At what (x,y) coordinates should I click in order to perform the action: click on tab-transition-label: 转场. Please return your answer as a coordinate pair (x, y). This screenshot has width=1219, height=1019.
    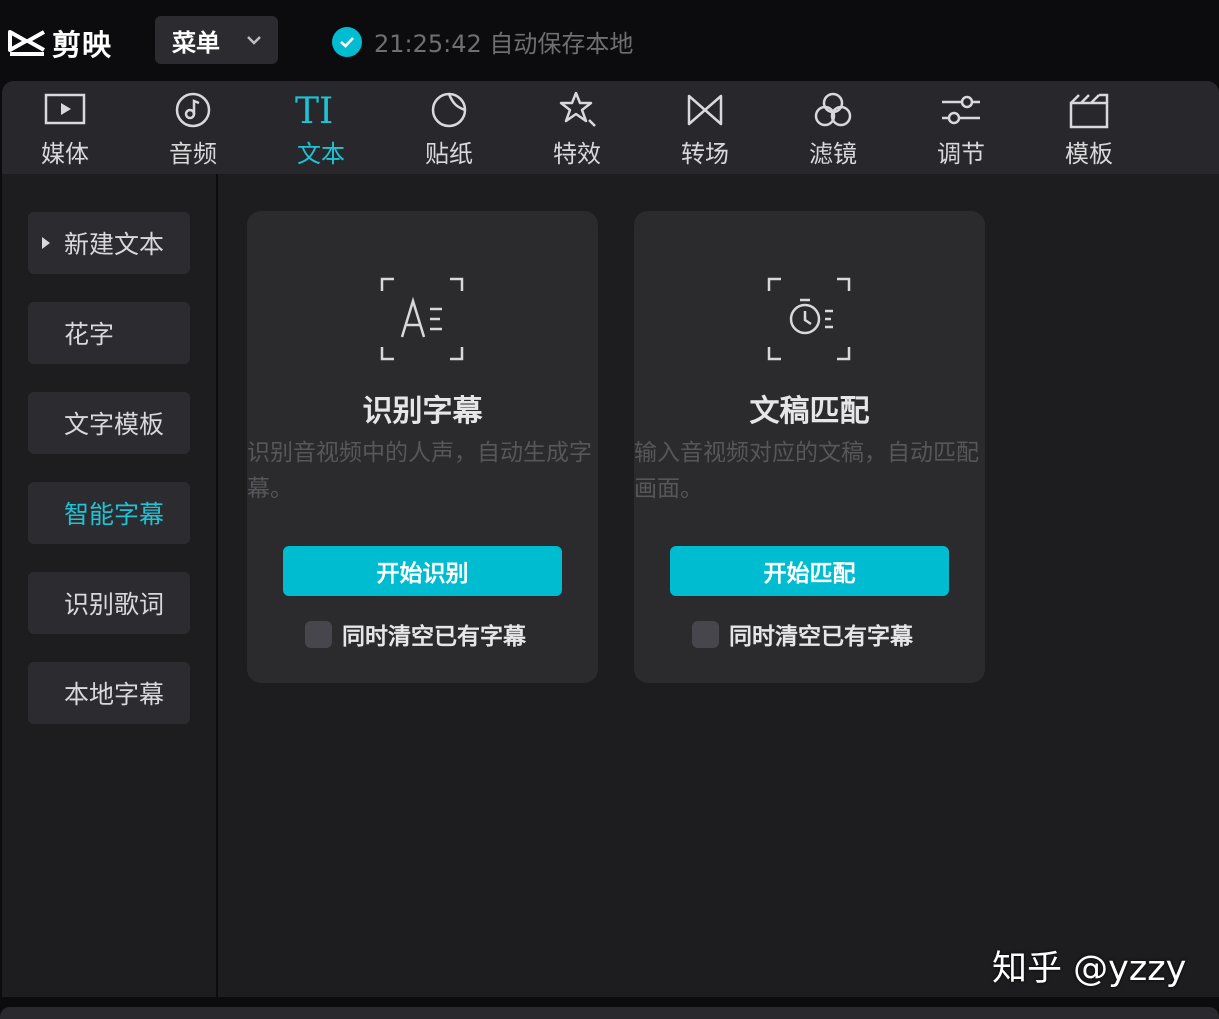
    Looking at the image, I should click on (705, 154).